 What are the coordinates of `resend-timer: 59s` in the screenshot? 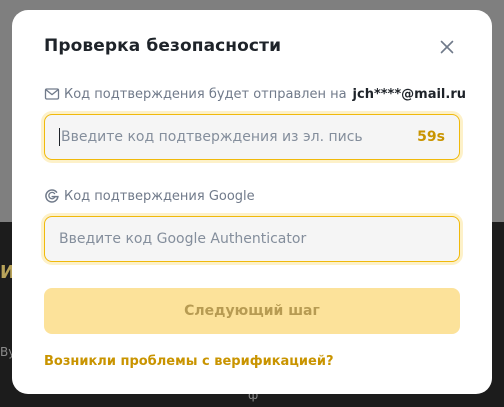 It's located at (431, 137).